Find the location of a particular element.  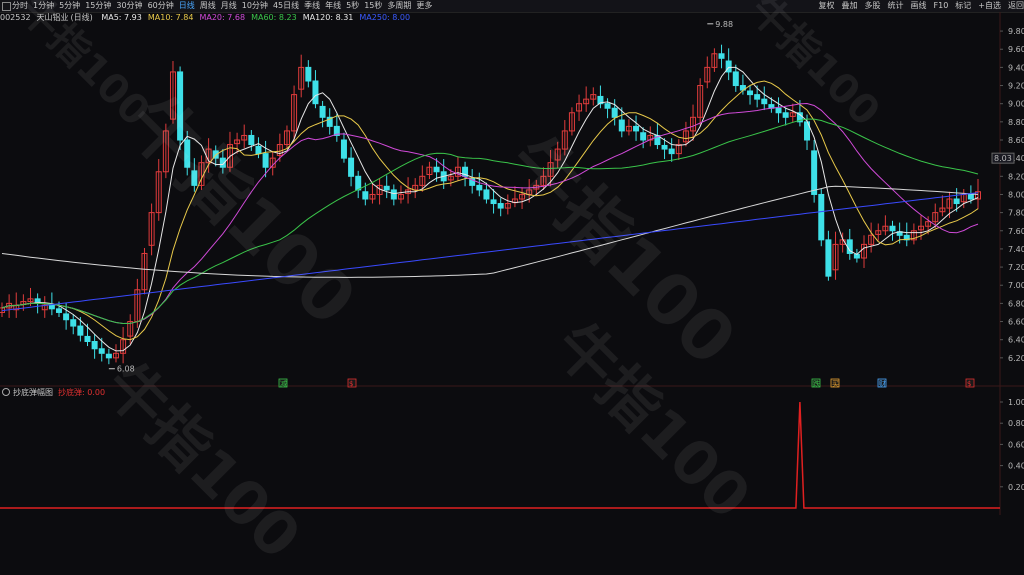

price-tick-label: 6.20 is located at coordinates (1016, 358).